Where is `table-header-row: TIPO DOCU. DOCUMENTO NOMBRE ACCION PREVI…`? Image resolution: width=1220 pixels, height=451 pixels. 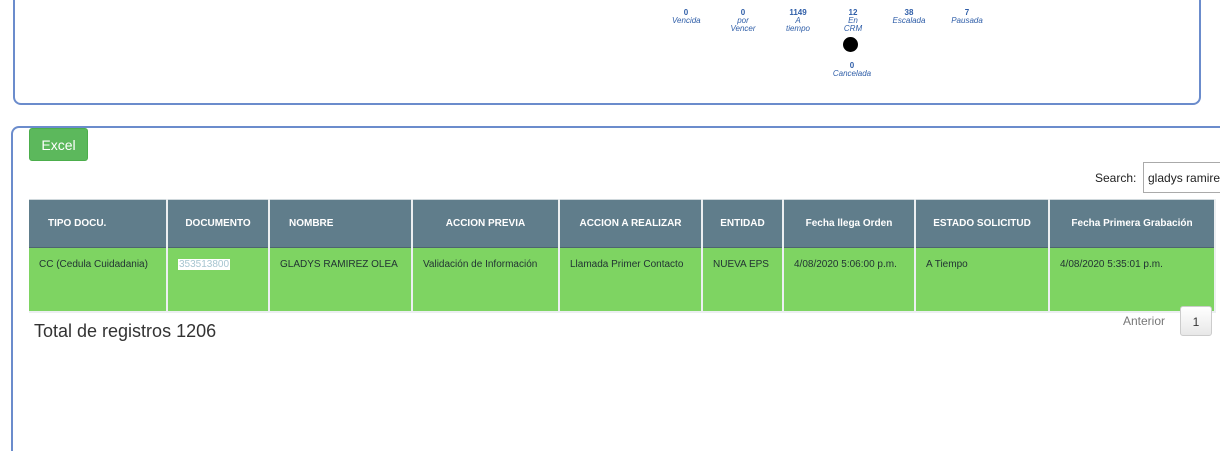 table-header-row: TIPO DOCU. DOCUMENTO NOMBRE ACCION PREVI… is located at coordinates (622, 223).